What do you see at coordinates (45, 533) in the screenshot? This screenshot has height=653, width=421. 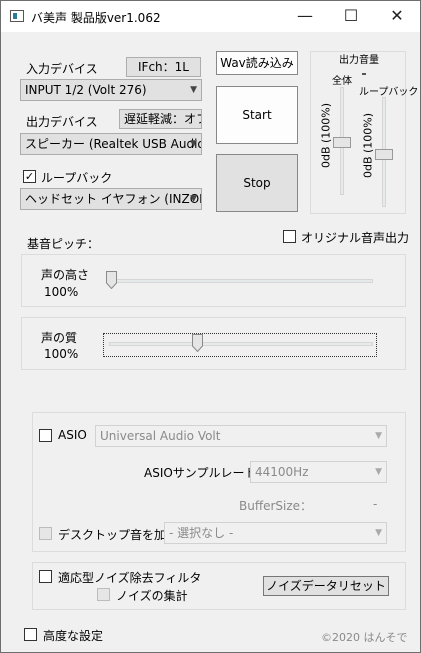 I see `desktop-audio-checkbox` at bounding box center [45, 533].